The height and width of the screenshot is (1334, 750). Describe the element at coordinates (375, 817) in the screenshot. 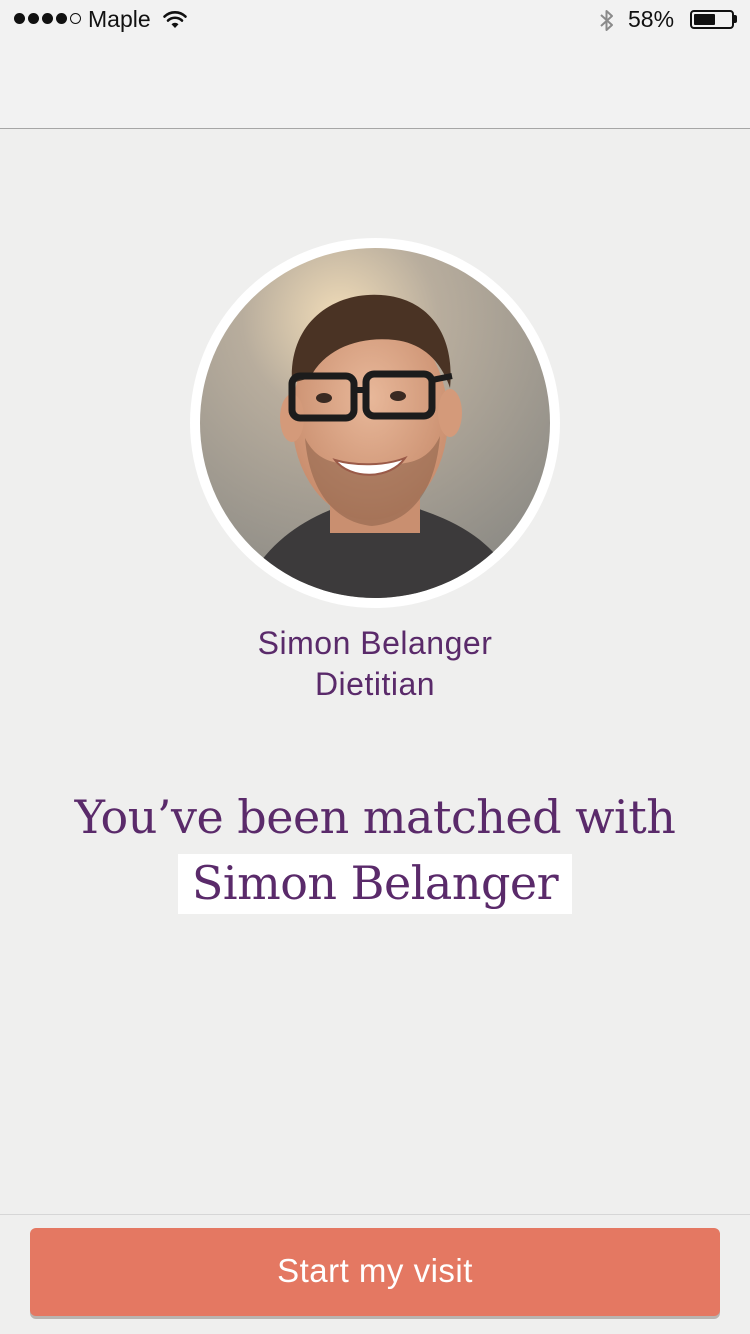

I see `match-headline: You’ve been matched with` at that location.